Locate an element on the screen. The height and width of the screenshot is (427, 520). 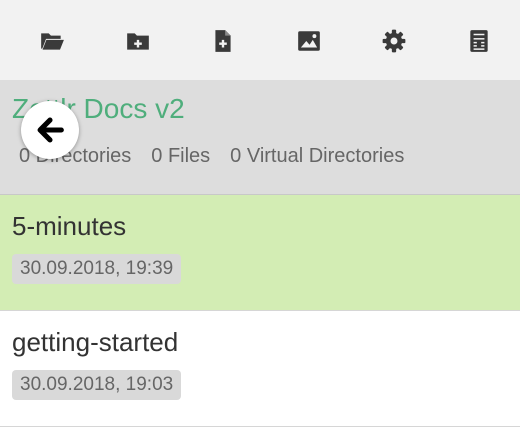
folder-open-icon is located at coordinates (52, 41).